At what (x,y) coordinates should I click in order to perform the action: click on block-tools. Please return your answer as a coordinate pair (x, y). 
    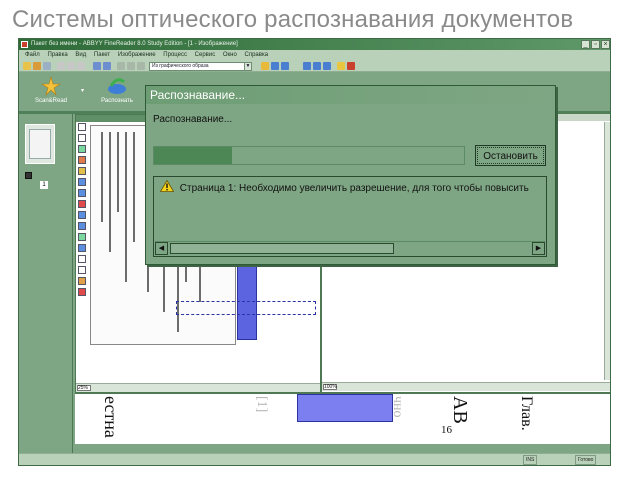
    Looking at the image, I should click on (83, 243).